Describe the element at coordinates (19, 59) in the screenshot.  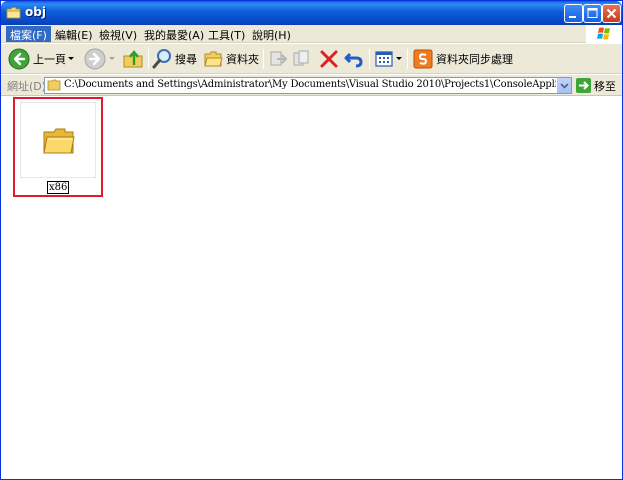
I see `back-arrow-icon` at that location.